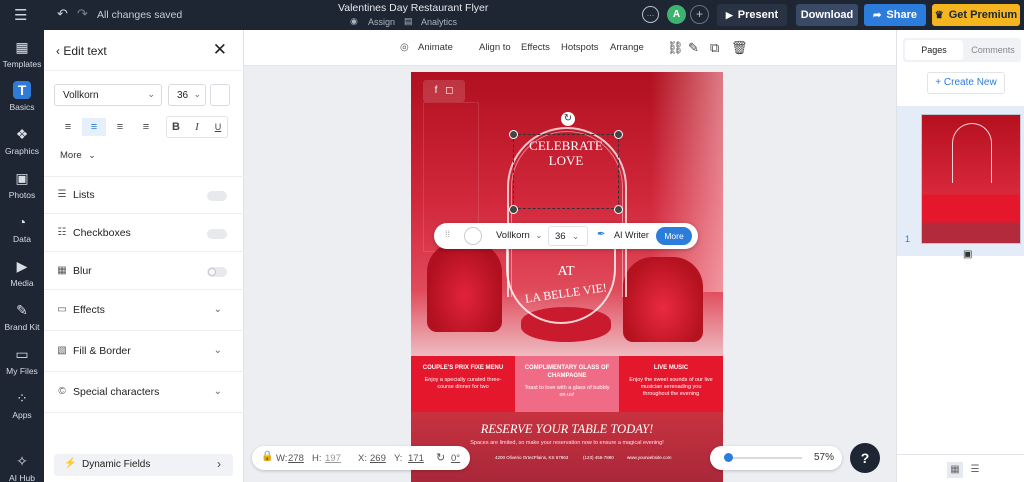 This screenshot has width=1024, height=482. Describe the element at coordinates (631, 235) in the screenshot. I see `ai-writer-button: AI Writer` at that location.